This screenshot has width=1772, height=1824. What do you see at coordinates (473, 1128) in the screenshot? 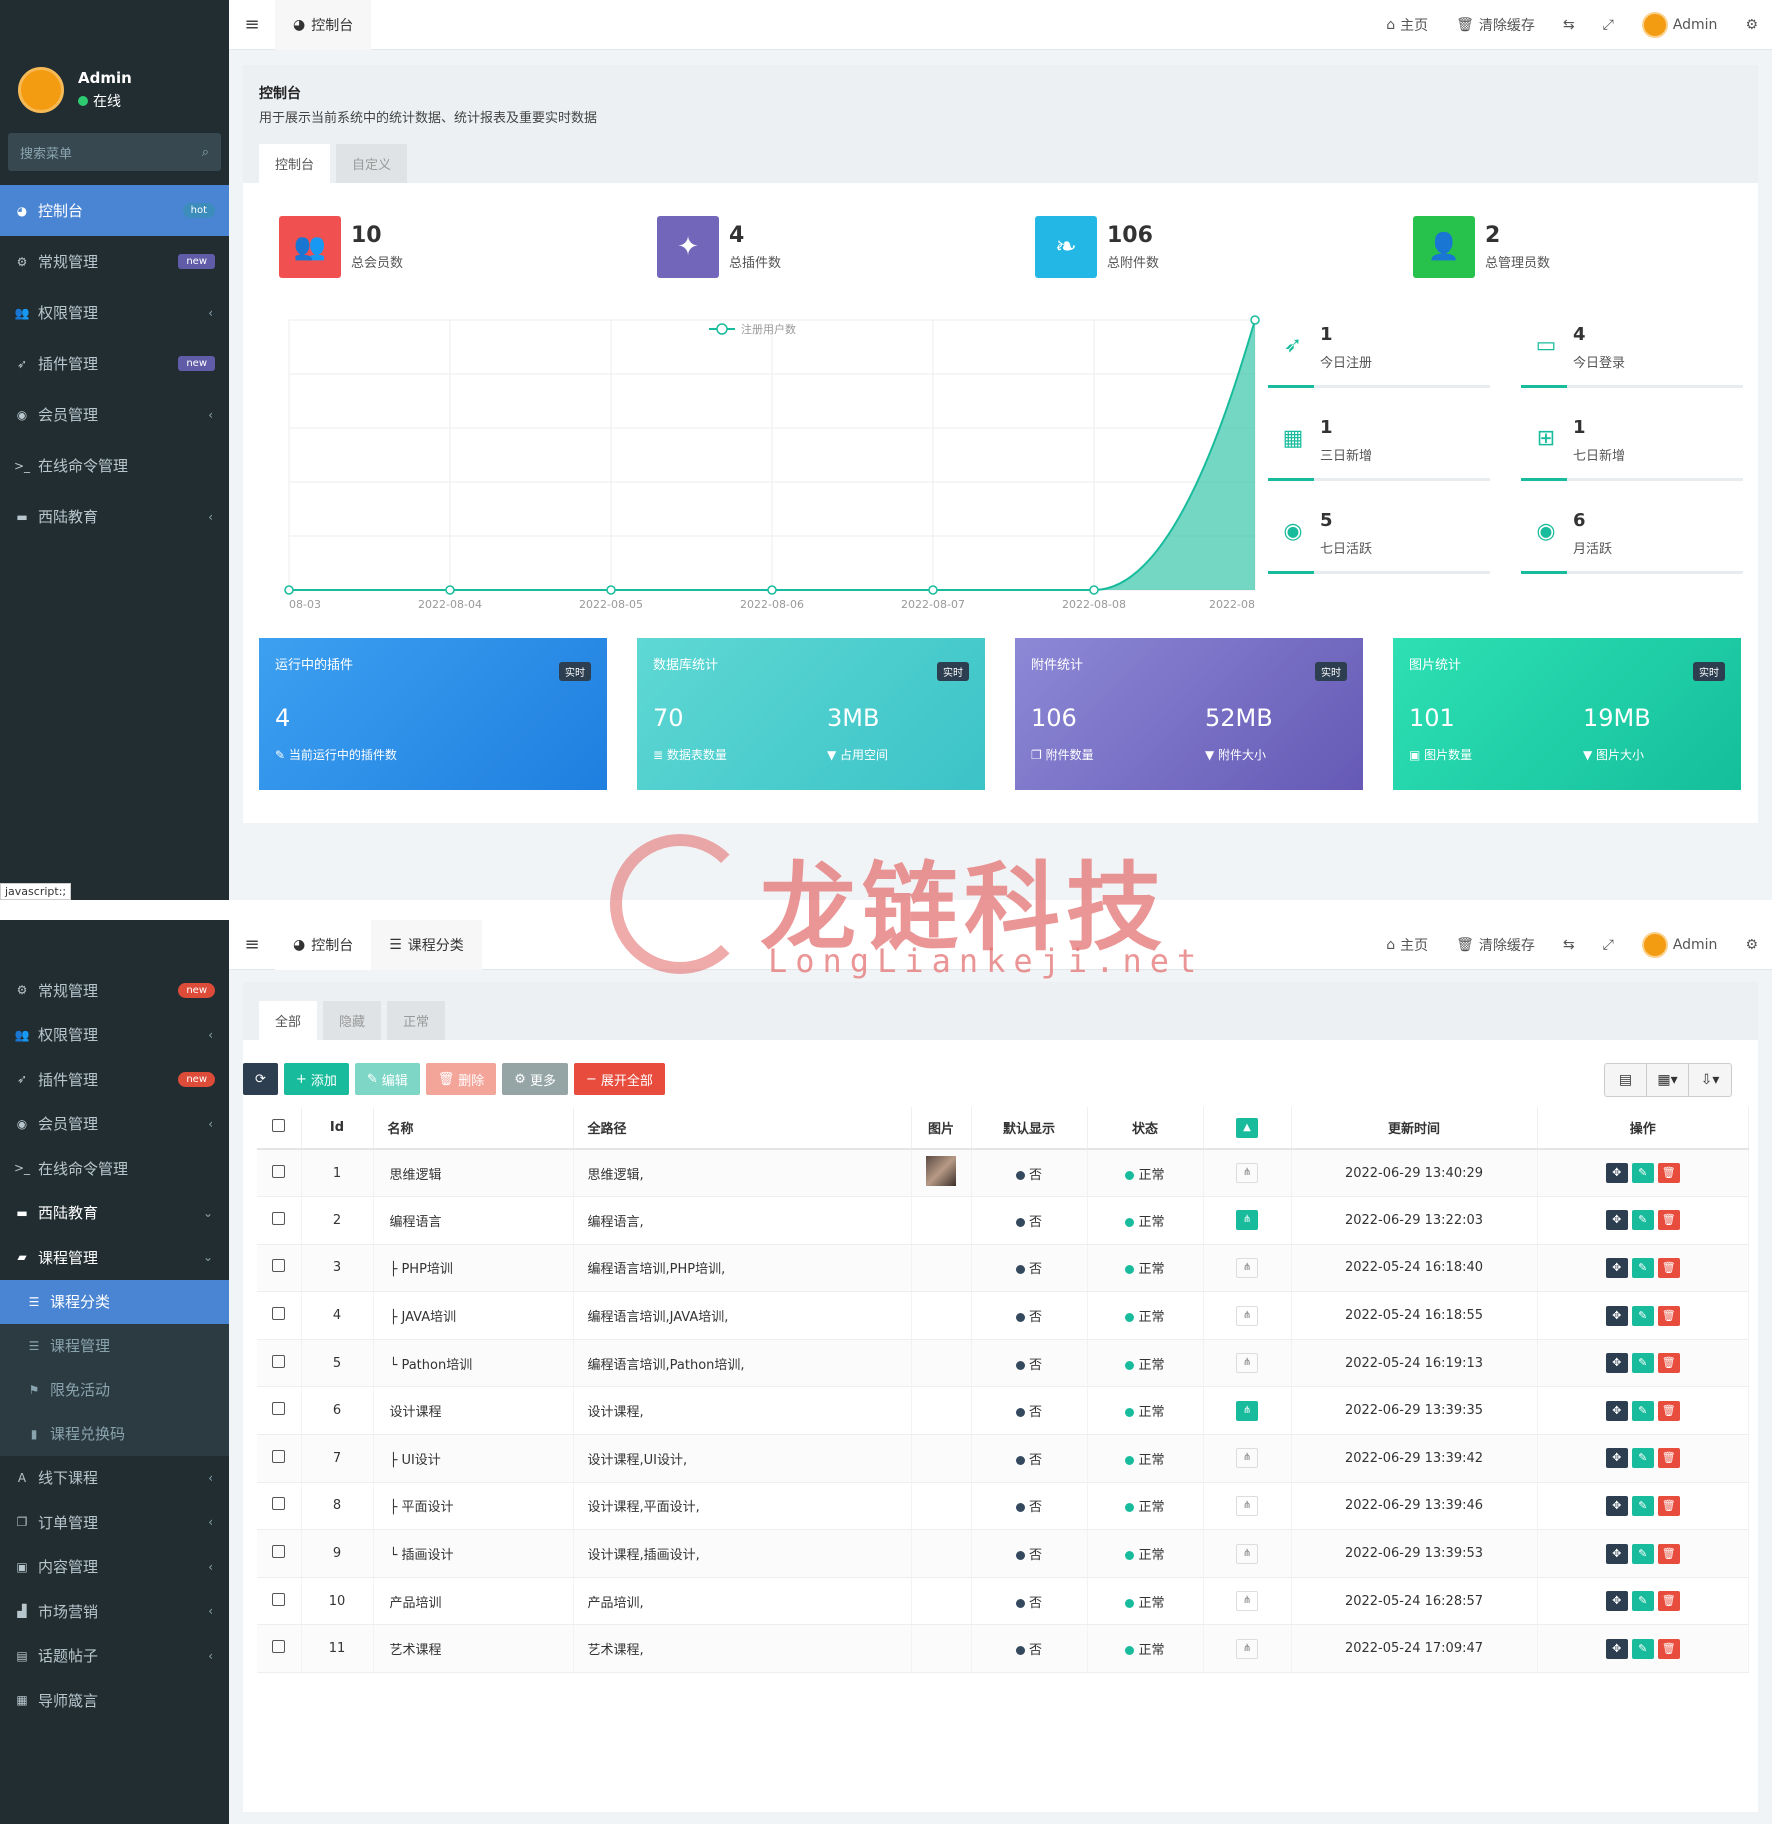
I see `col-name: 名称` at bounding box center [473, 1128].